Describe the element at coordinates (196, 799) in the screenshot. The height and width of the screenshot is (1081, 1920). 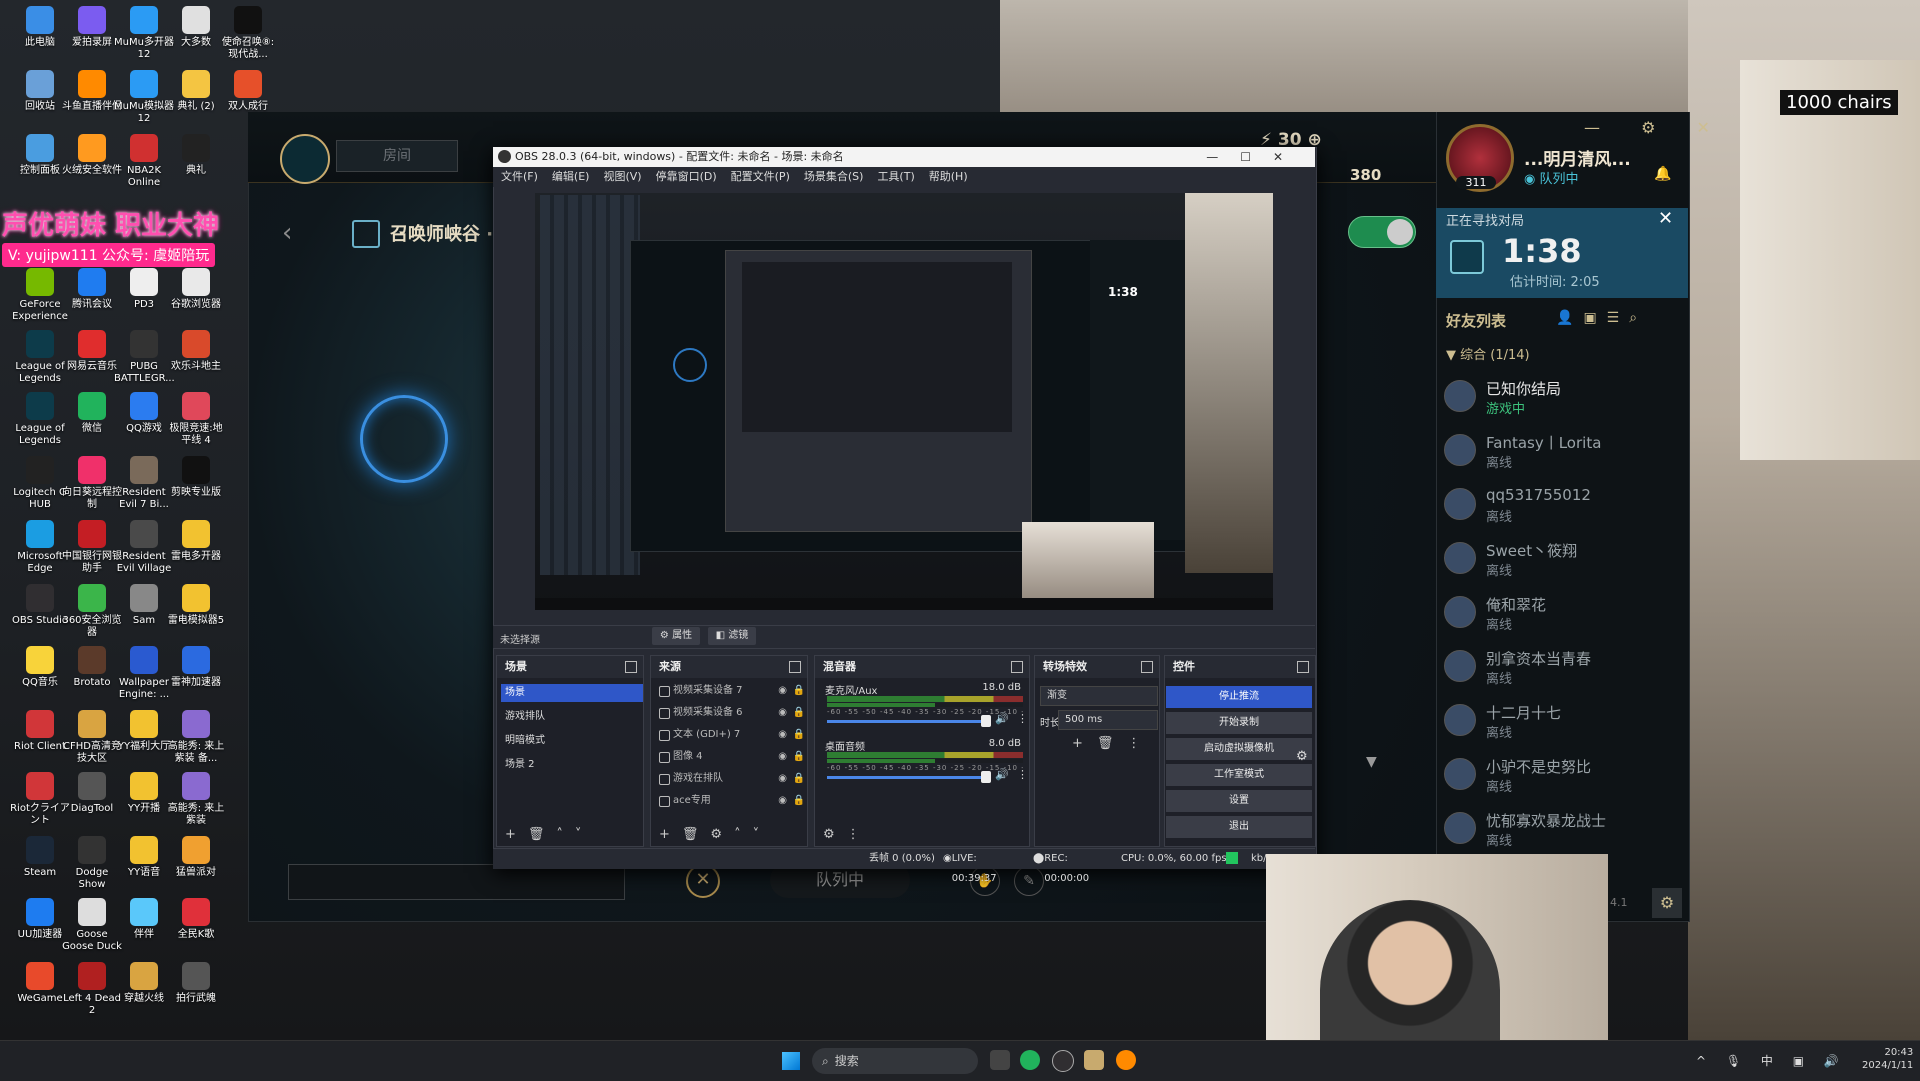
I see `desktop-icon: 高能秀: 来上紫装` at that location.